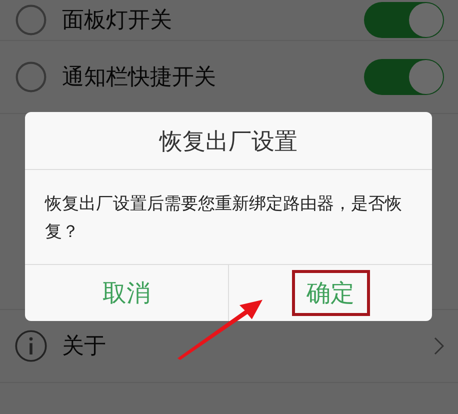  I want to click on info-icon, so click(31, 346).